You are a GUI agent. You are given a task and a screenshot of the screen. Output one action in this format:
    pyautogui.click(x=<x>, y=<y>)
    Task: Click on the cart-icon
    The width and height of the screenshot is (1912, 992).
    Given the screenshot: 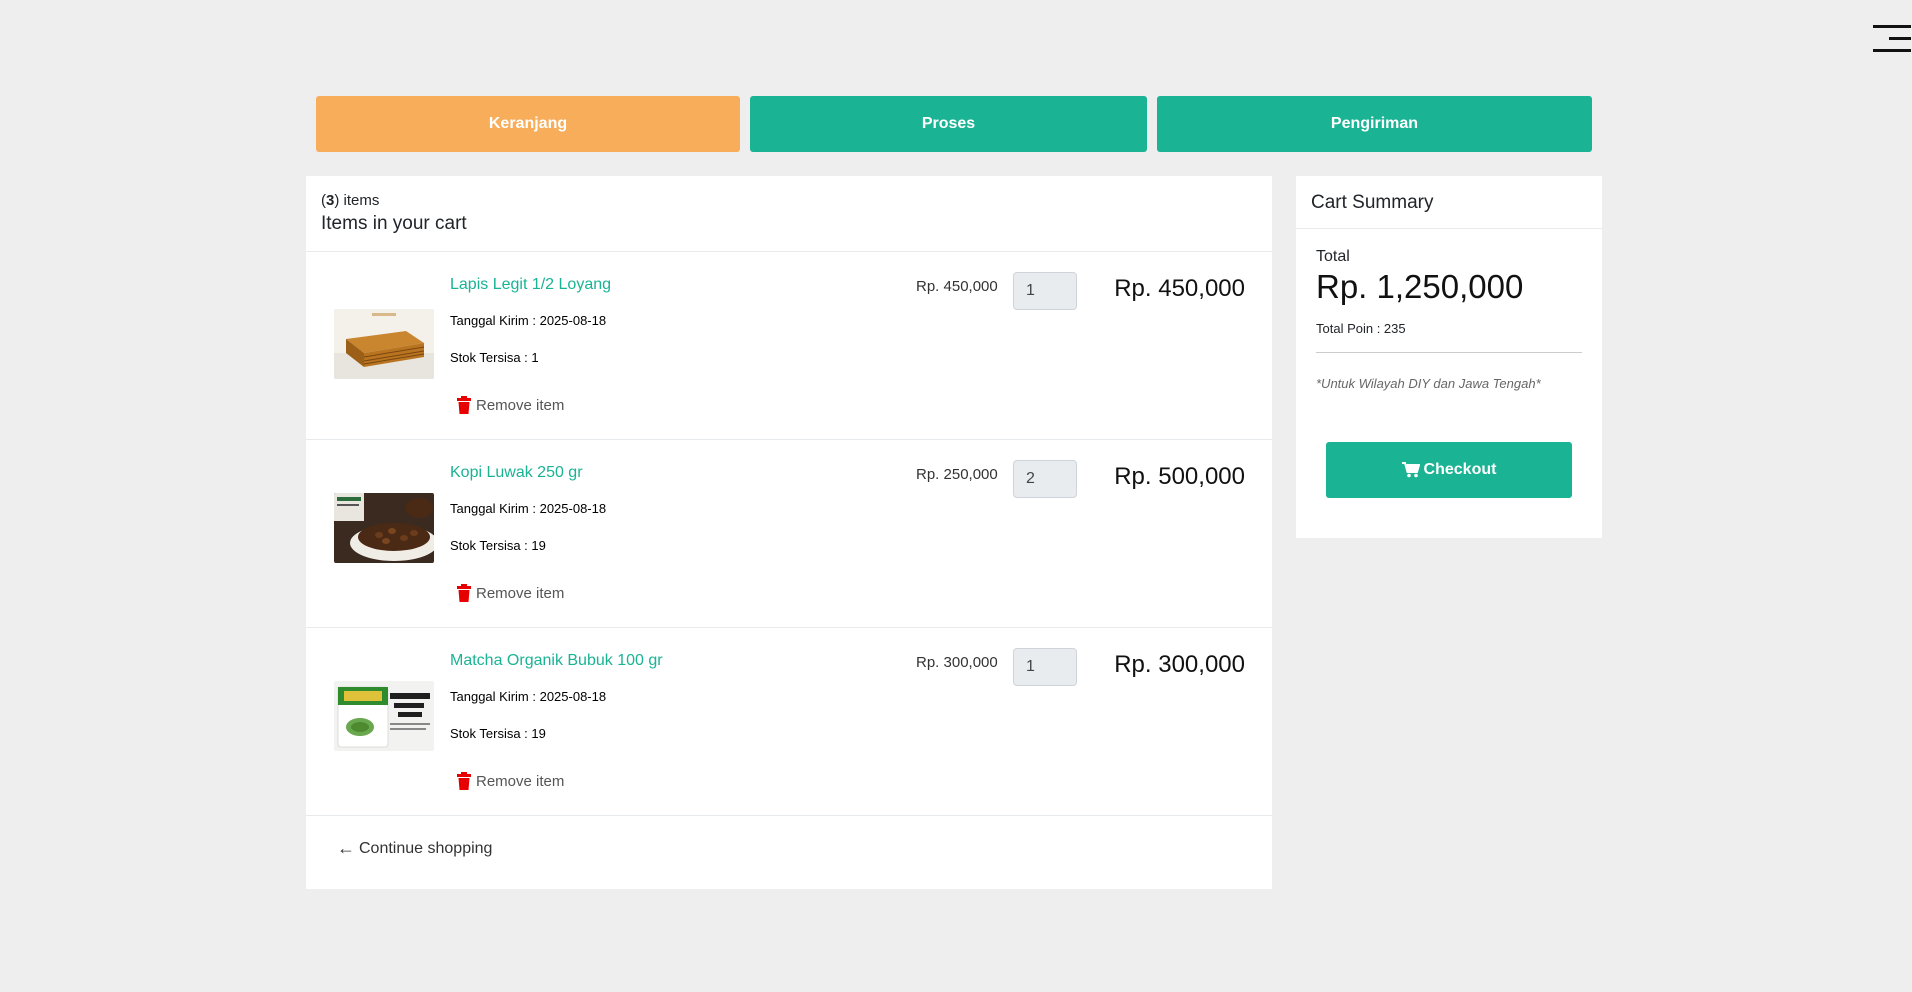 What is the action you would take?
    pyautogui.click(x=1410, y=470)
    